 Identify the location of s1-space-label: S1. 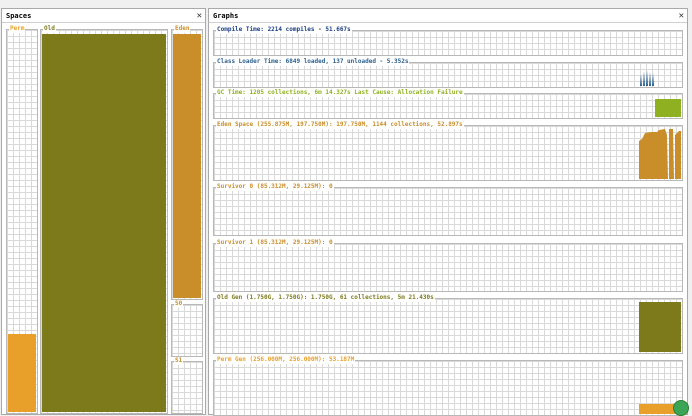
(179, 361).